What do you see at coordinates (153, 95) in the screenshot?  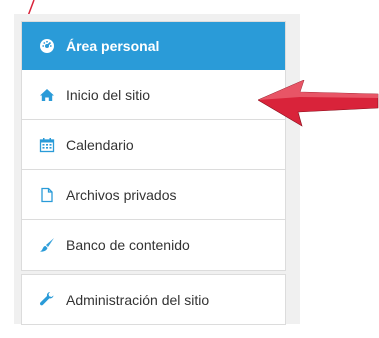 I see `nav-item-inicio-del-sitio: Inicio del sitio` at bounding box center [153, 95].